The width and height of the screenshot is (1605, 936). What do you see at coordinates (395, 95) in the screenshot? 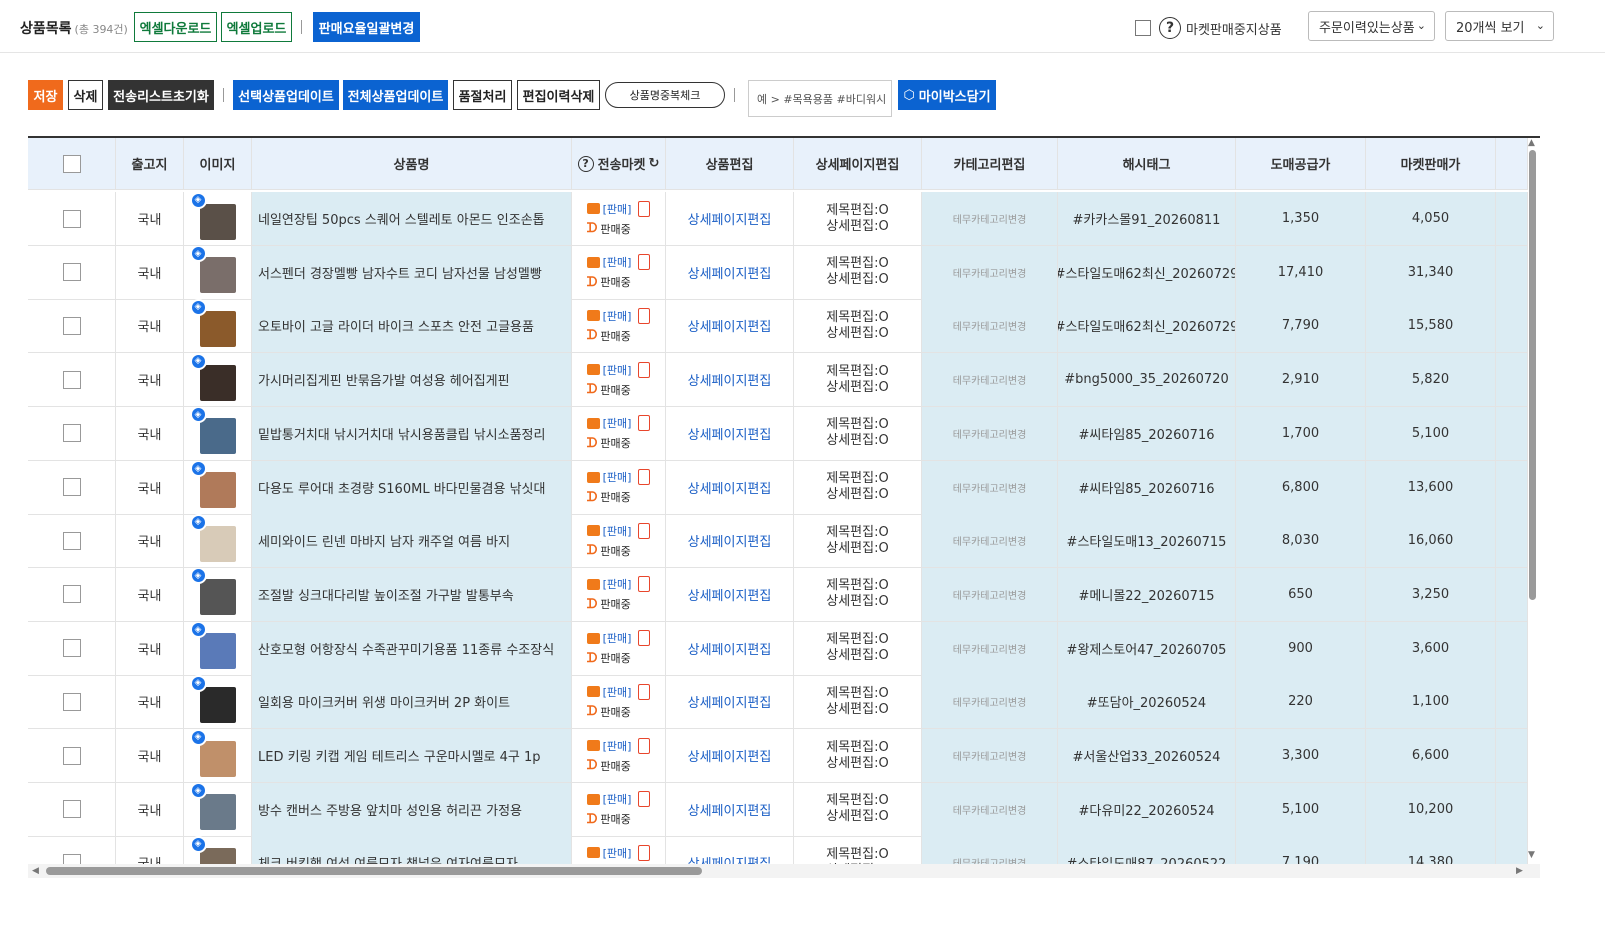
I see `update-all-button: 전체상품업데이트` at bounding box center [395, 95].